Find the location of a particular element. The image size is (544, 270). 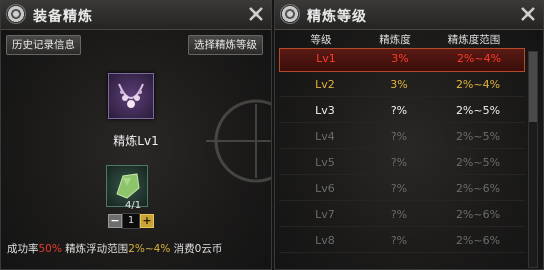

float-range-value: 2%~4% is located at coordinates (149, 249).